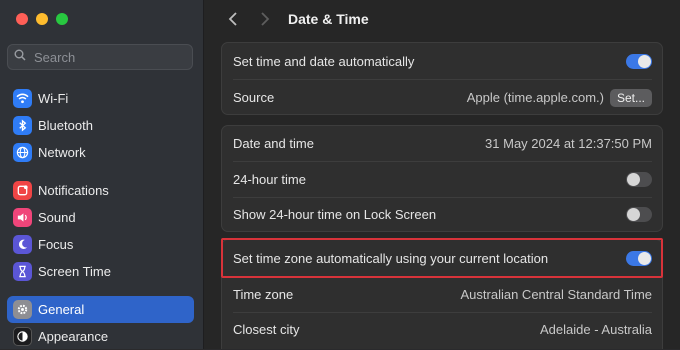 This screenshot has height=350, width=680. What do you see at coordinates (442, 61) in the screenshot?
I see `set-auto-row: Set time and date automatically` at bounding box center [442, 61].